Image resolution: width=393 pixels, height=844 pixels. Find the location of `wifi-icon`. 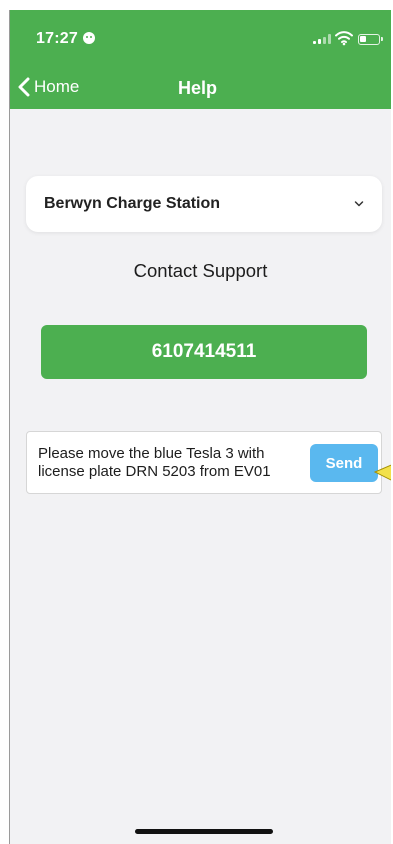

wifi-icon is located at coordinates (344, 38).